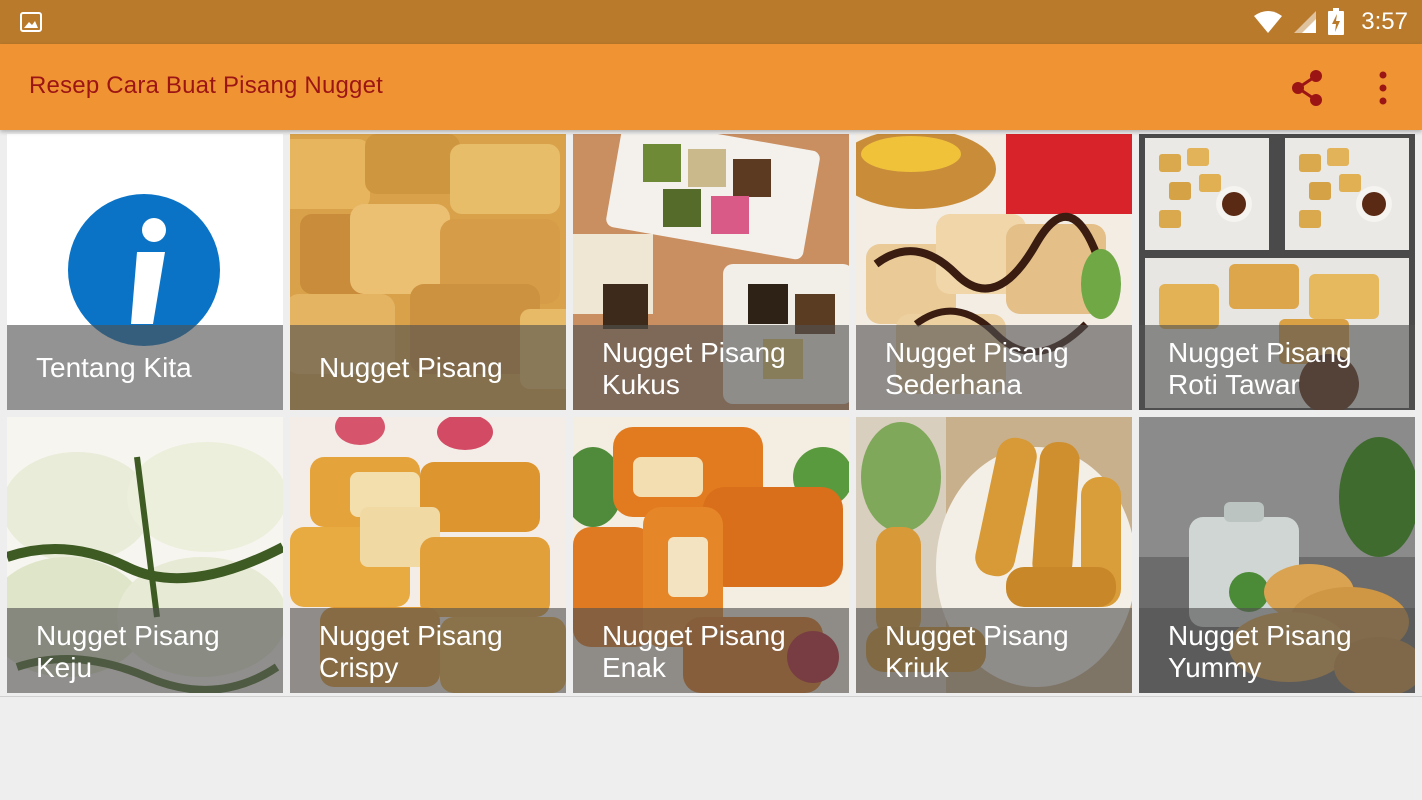 The width and height of the screenshot is (1422, 800). Describe the element at coordinates (1268, 22) in the screenshot. I see `wifi-icon` at that location.